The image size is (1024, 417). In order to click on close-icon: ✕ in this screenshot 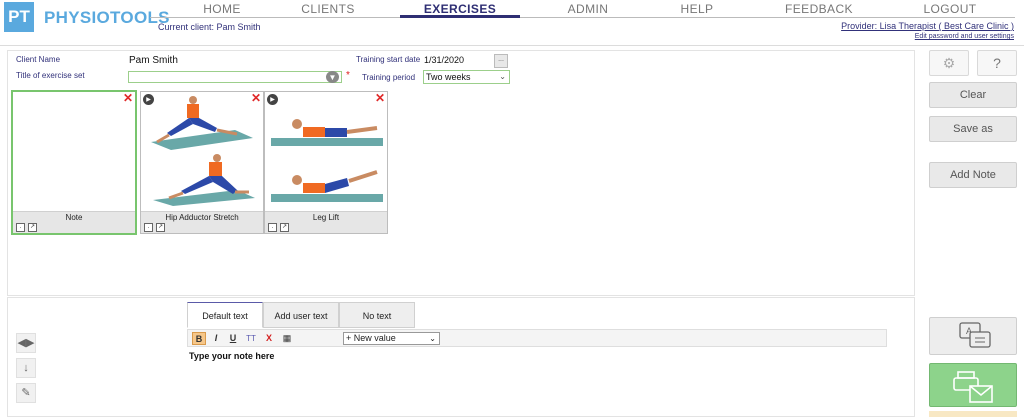, I will do `click(128, 98)`.